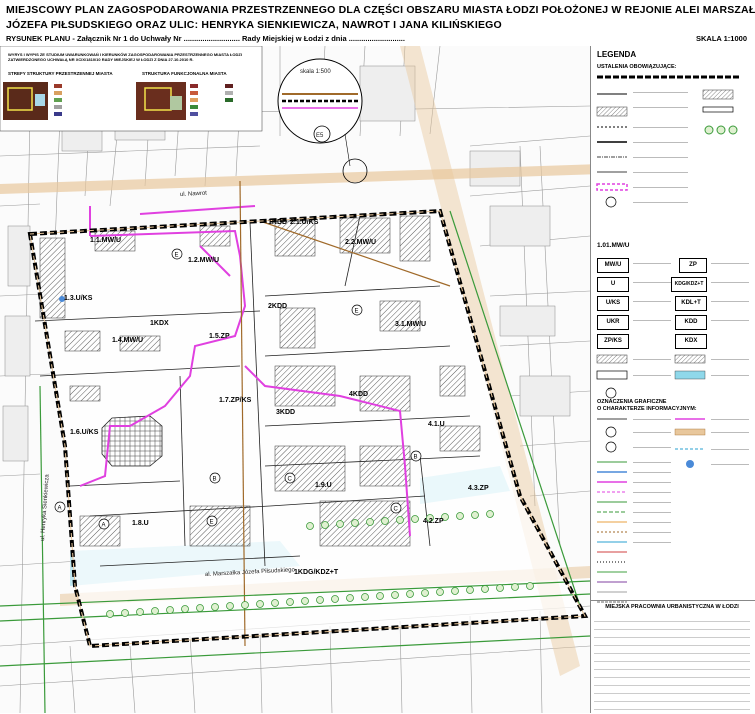 The width and height of the screenshot is (755, 714). I want to click on zone-label: 1.5.ZP, so click(219, 336).